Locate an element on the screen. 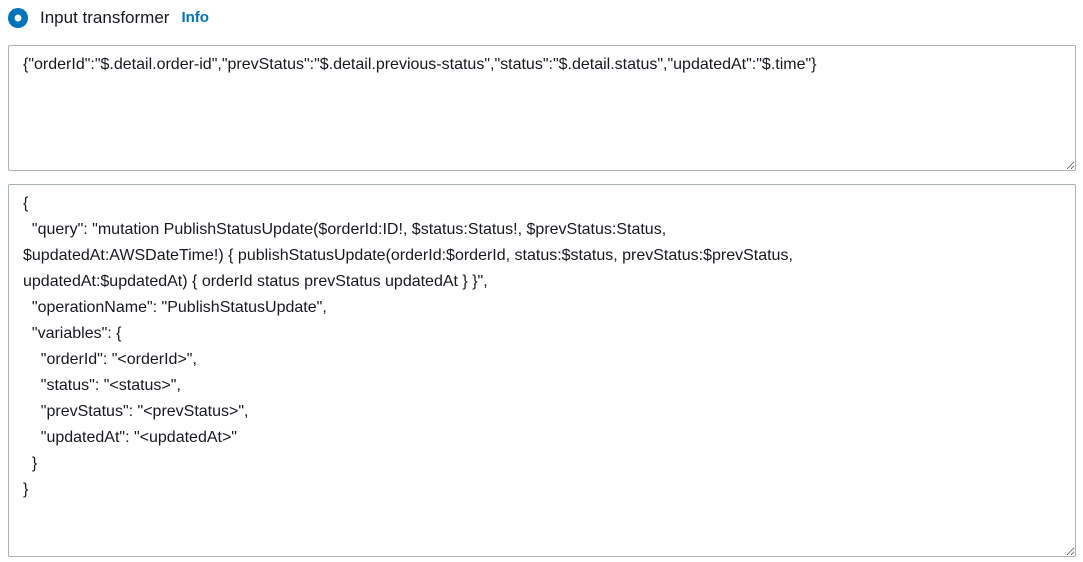 The width and height of the screenshot is (1083, 562). input-transformer-radio-row: Input transformer Info is located at coordinates (542, 18).